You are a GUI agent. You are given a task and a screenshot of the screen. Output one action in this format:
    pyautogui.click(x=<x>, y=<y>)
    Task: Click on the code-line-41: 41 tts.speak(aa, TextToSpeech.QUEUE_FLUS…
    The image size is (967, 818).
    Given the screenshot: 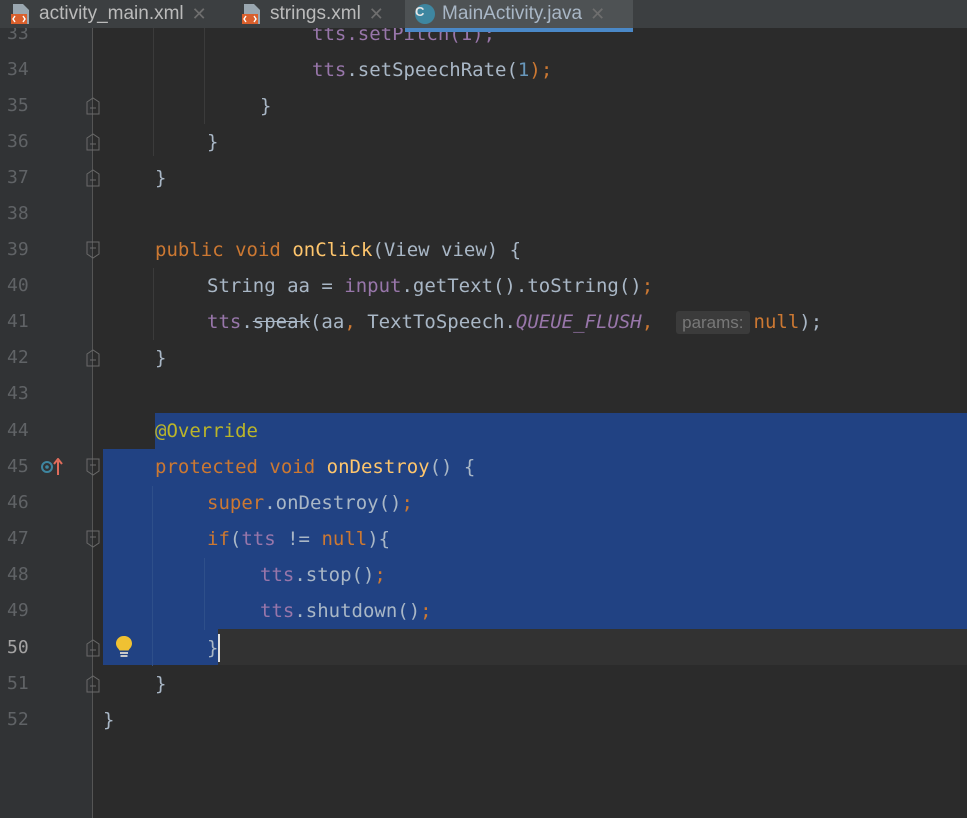 What is the action you would take?
    pyautogui.click(x=483, y=322)
    